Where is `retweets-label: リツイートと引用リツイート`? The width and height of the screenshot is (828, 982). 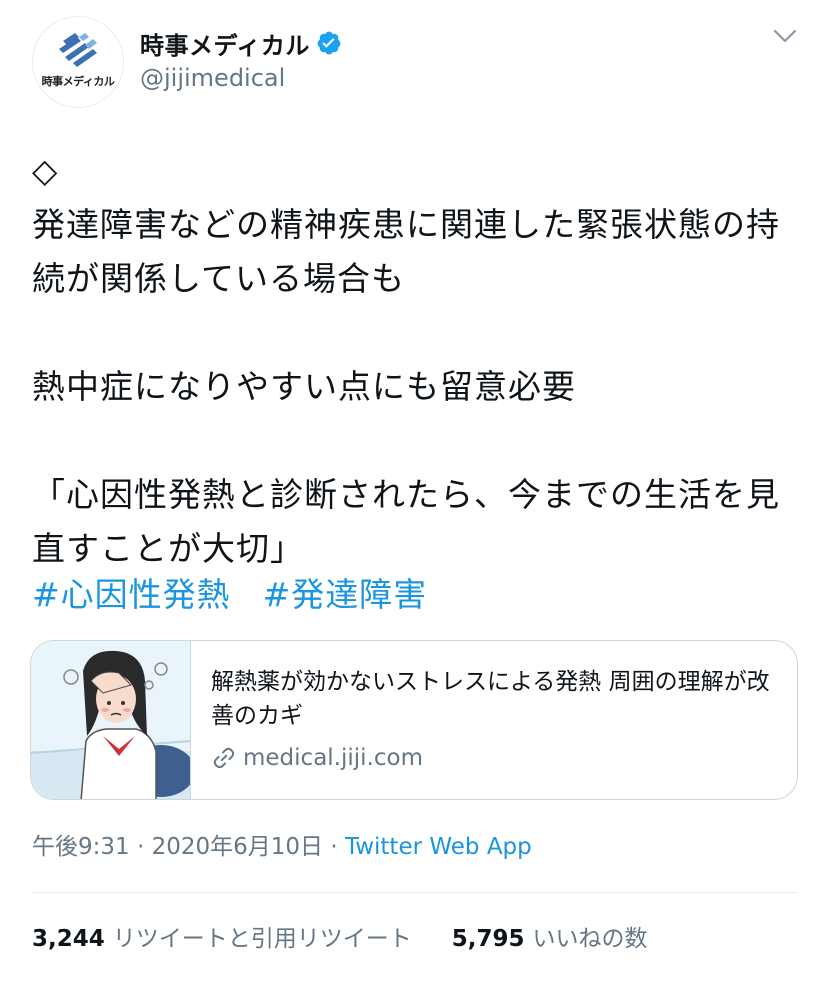 retweets-label: リツイートと引用リツイート is located at coordinates (262, 939).